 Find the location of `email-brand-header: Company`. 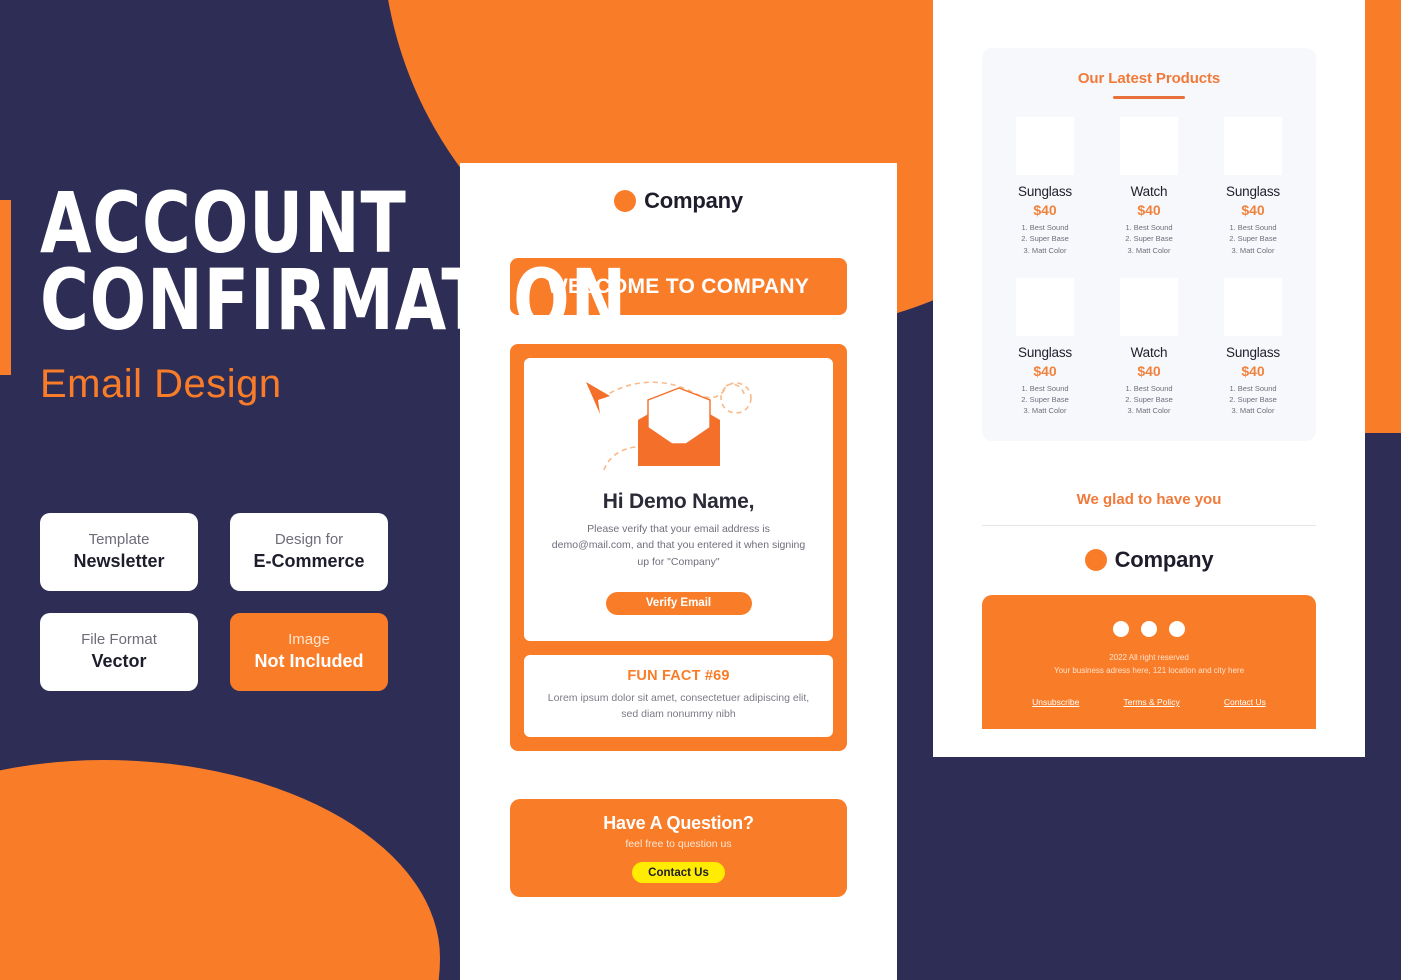

email-brand-header: Company is located at coordinates (678, 201).